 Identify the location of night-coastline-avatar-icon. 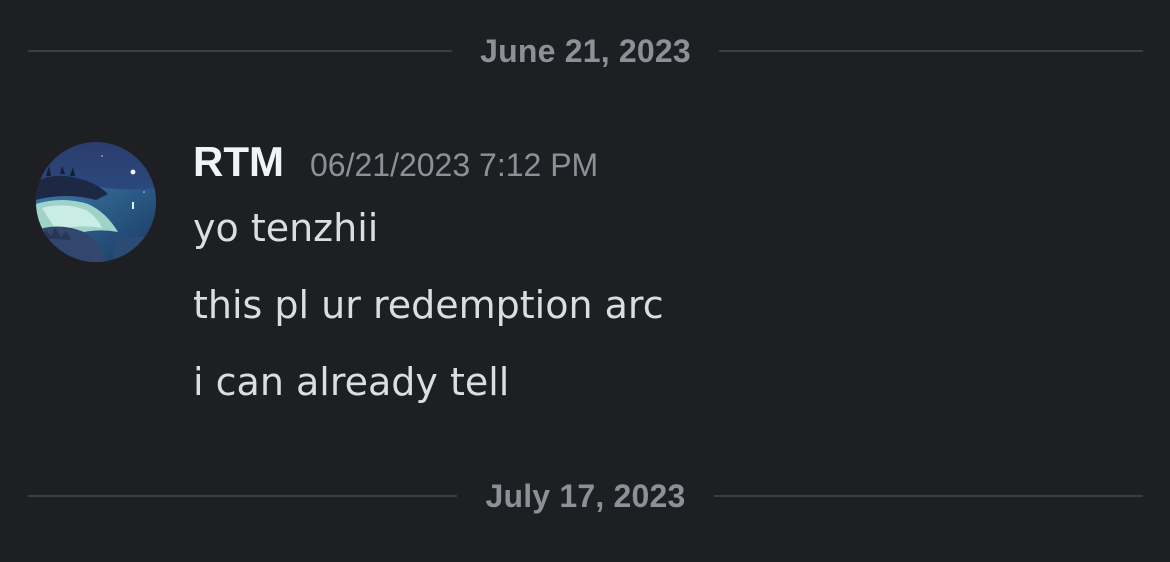
(96, 202).